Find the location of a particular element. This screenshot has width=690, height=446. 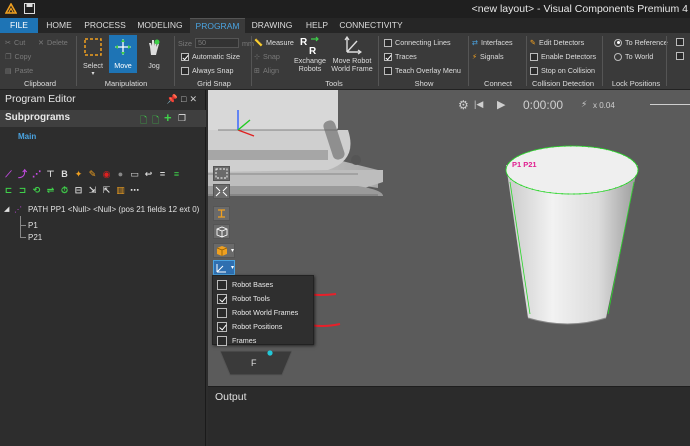

enable-detectors-checkbox: Enable Detectors is located at coordinates (563, 56).